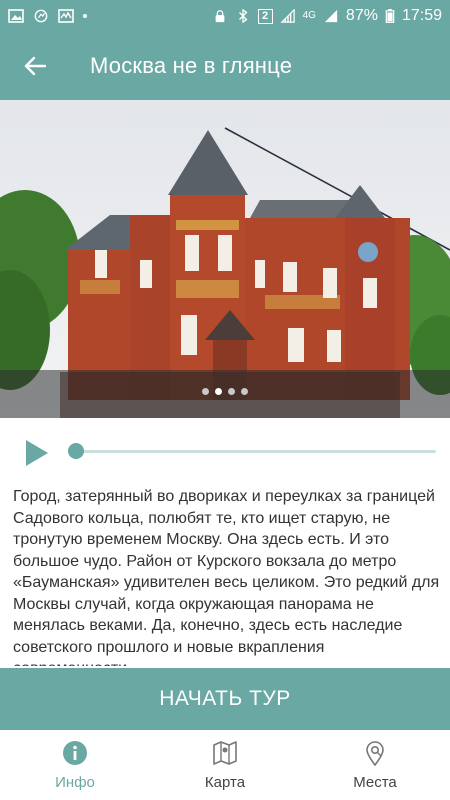  What do you see at coordinates (66, 16) in the screenshot?
I see `activity-icon` at bounding box center [66, 16].